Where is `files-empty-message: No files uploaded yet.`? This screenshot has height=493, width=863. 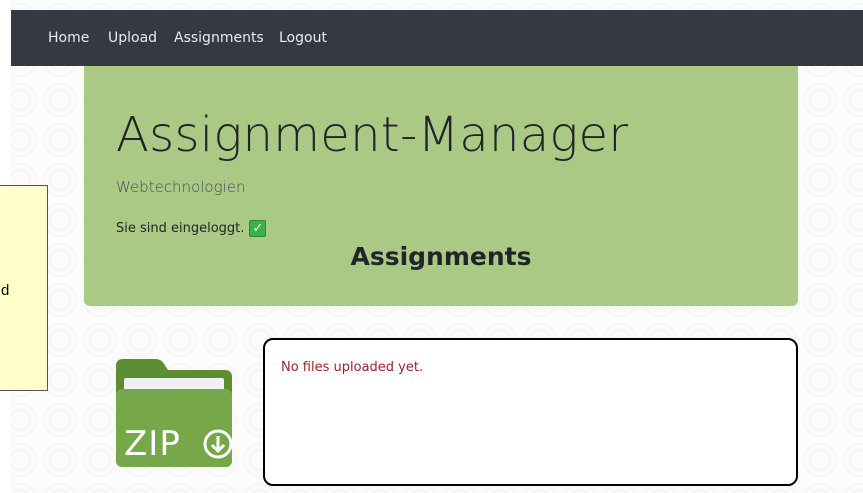 files-empty-message: No files uploaded yet. is located at coordinates (352, 367).